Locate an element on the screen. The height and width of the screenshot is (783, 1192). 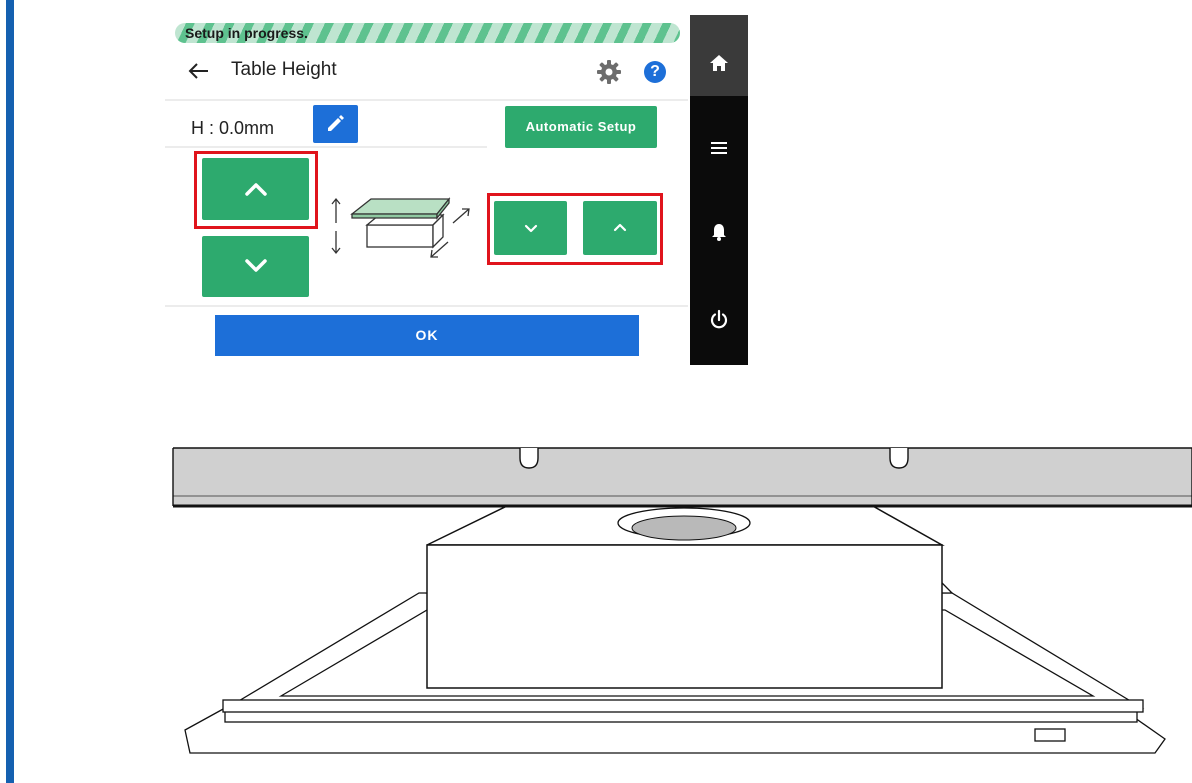
home-nav-item is located at coordinates (719, 55).